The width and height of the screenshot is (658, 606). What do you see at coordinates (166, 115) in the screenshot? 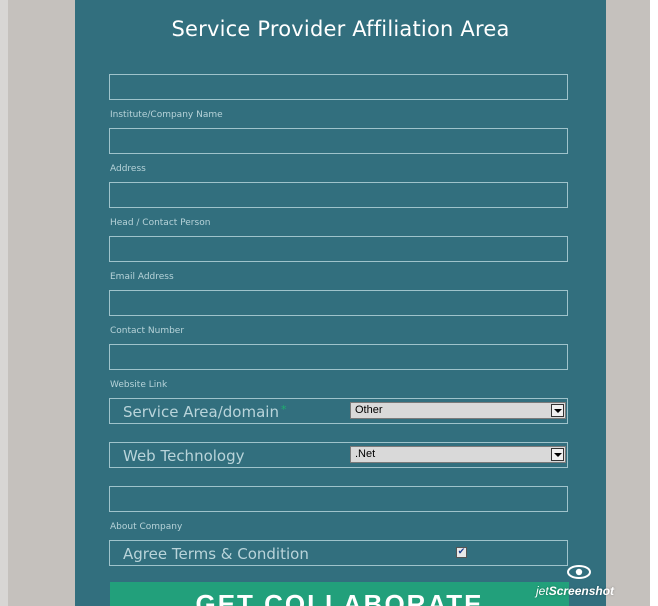
I see `institute-name-caption: Institute/Company Name` at bounding box center [166, 115].